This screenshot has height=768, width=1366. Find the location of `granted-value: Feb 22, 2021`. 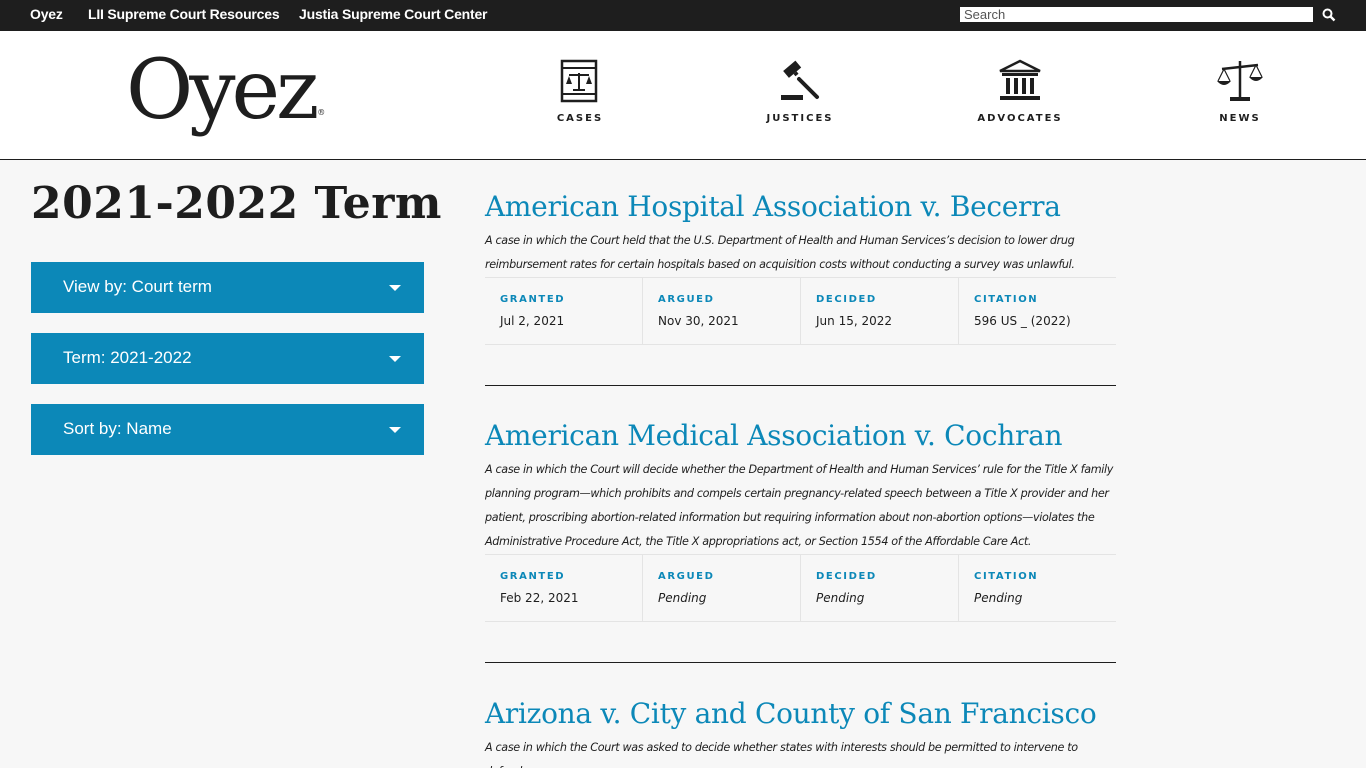

granted-value: Feb 22, 2021 is located at coordinates (539, 598).